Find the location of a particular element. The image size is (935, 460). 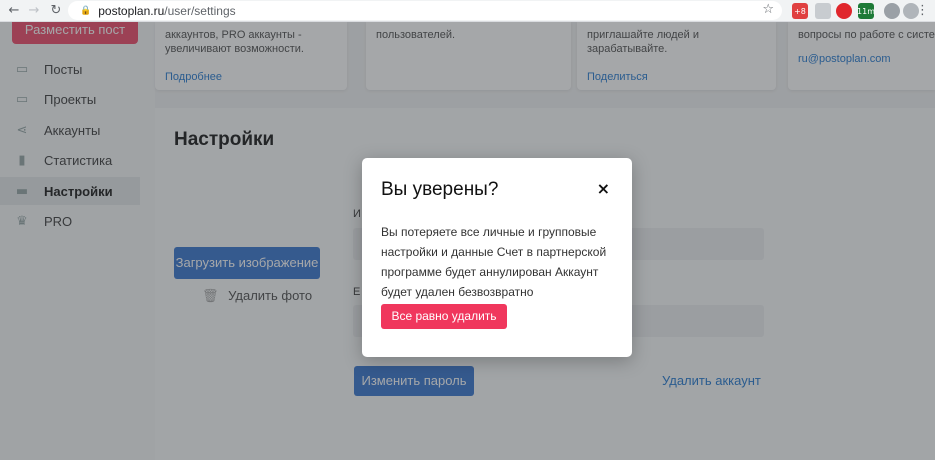

puzzle-extension-icon is located at coordinates (823, 11).